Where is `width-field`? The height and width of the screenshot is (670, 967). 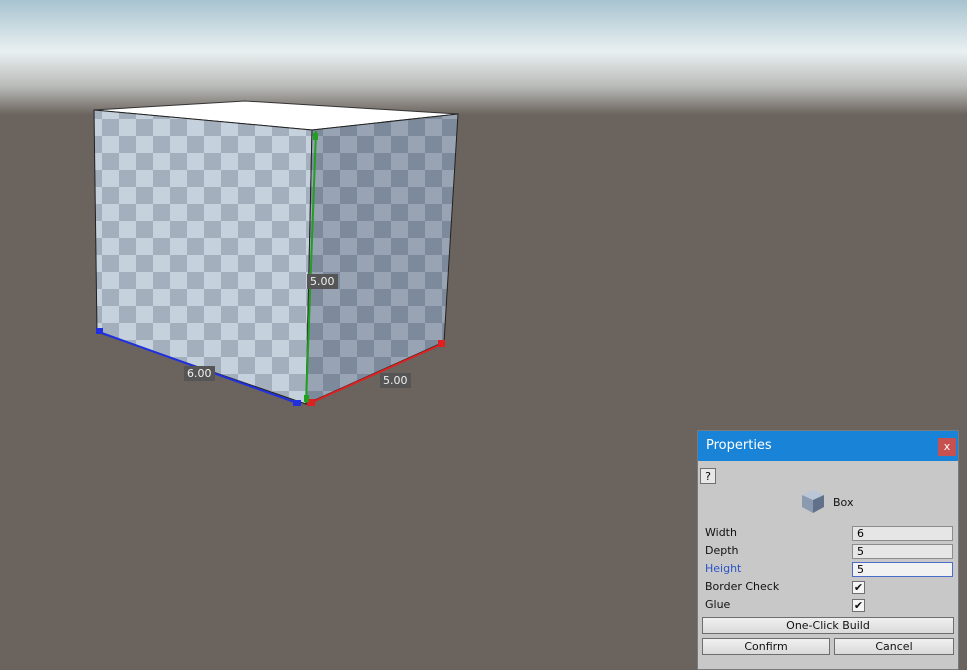
width-field is located at coordinates (902, 533).